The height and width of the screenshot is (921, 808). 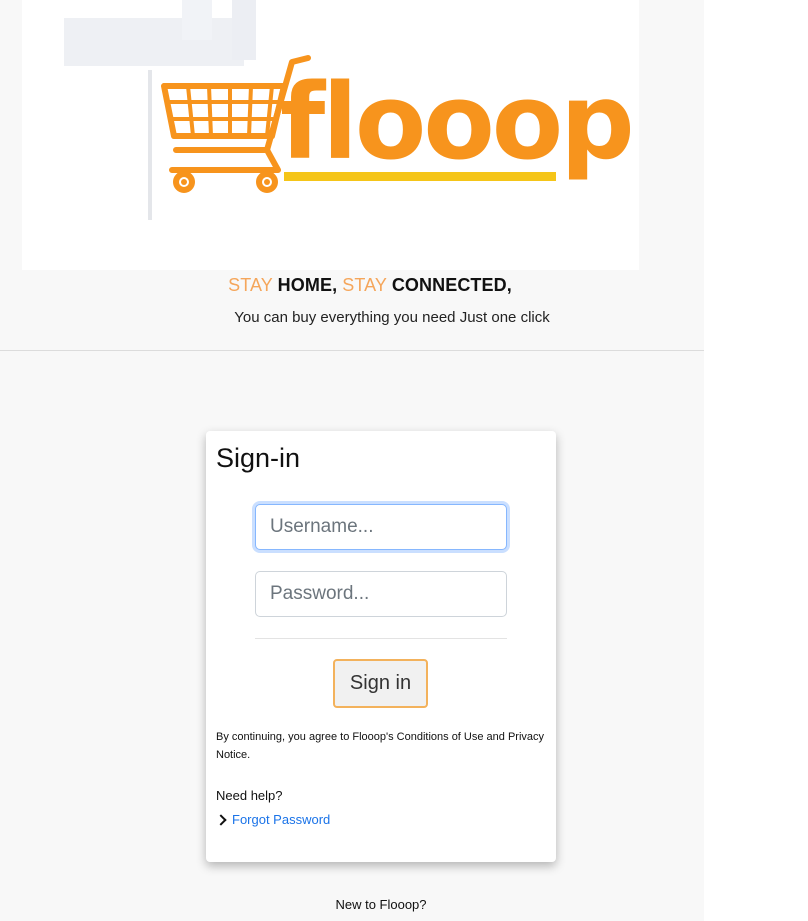 What do you see at coordinates (258, 458) in the screenshot?
I see `signin-title: Sign-in` at bounding box center [258, 458].